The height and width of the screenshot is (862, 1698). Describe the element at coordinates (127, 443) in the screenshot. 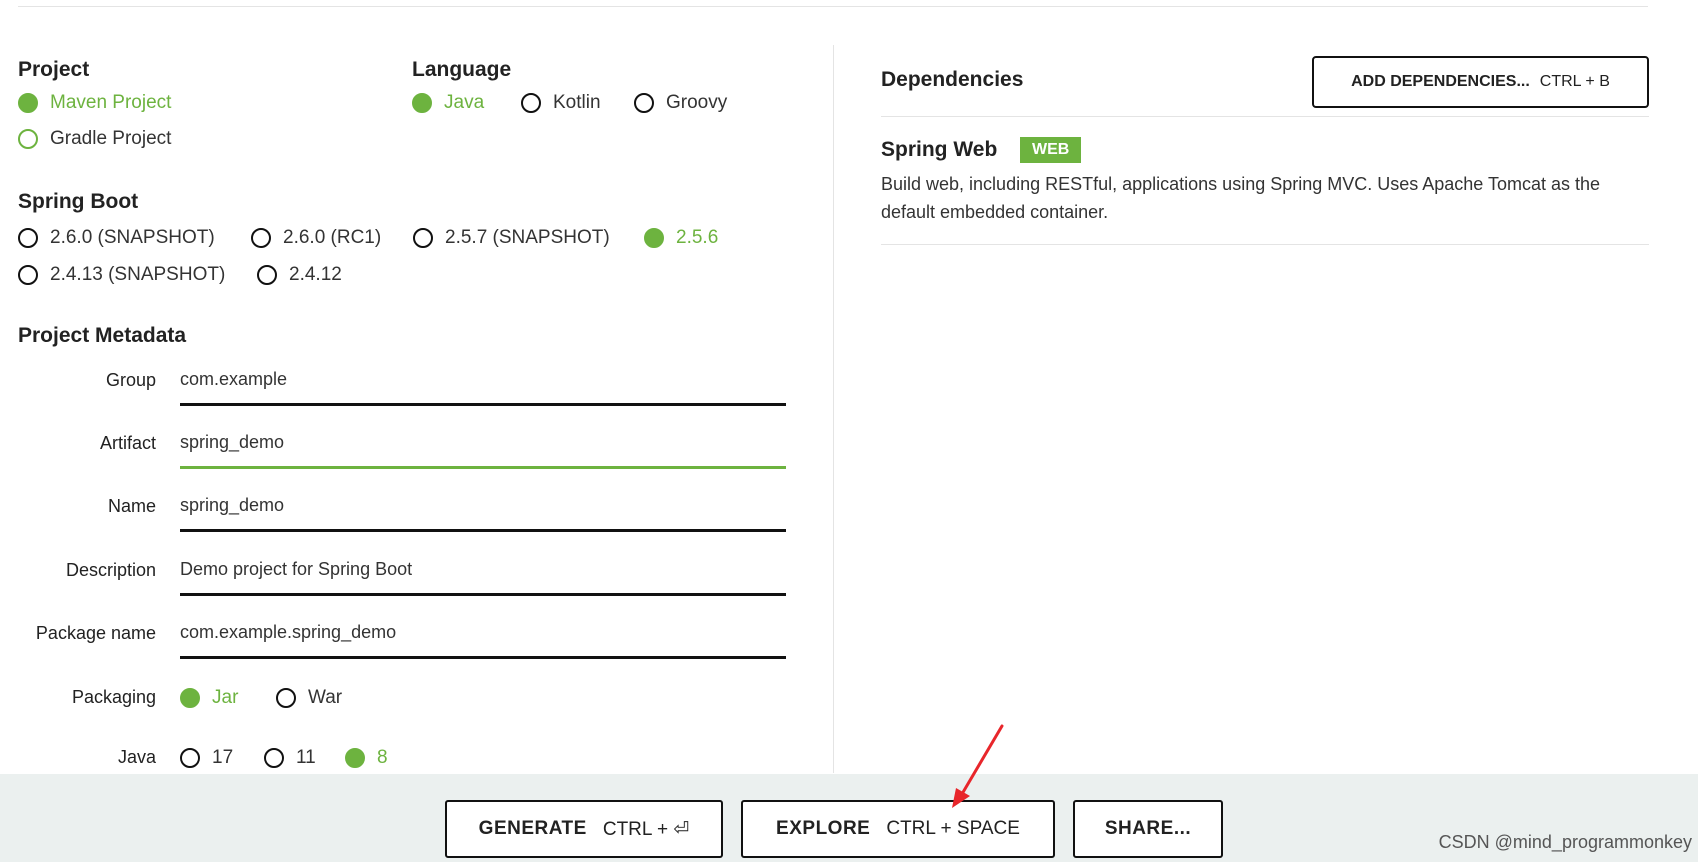

I see `artifact-label: Artifact` at that location.